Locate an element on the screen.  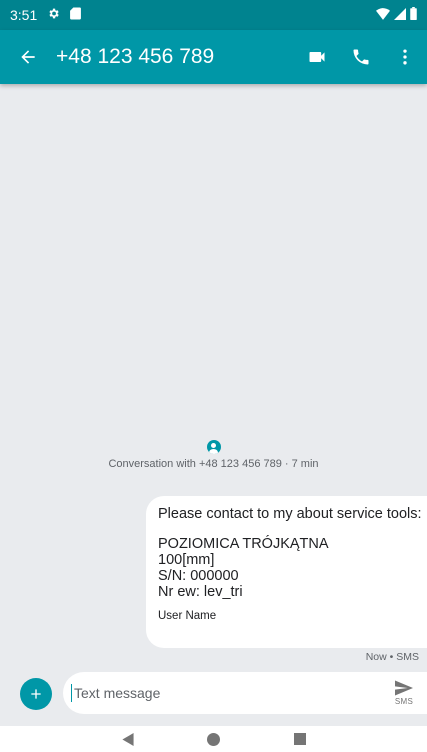
compose-bar: SMS is located at coordinates (245, 693).